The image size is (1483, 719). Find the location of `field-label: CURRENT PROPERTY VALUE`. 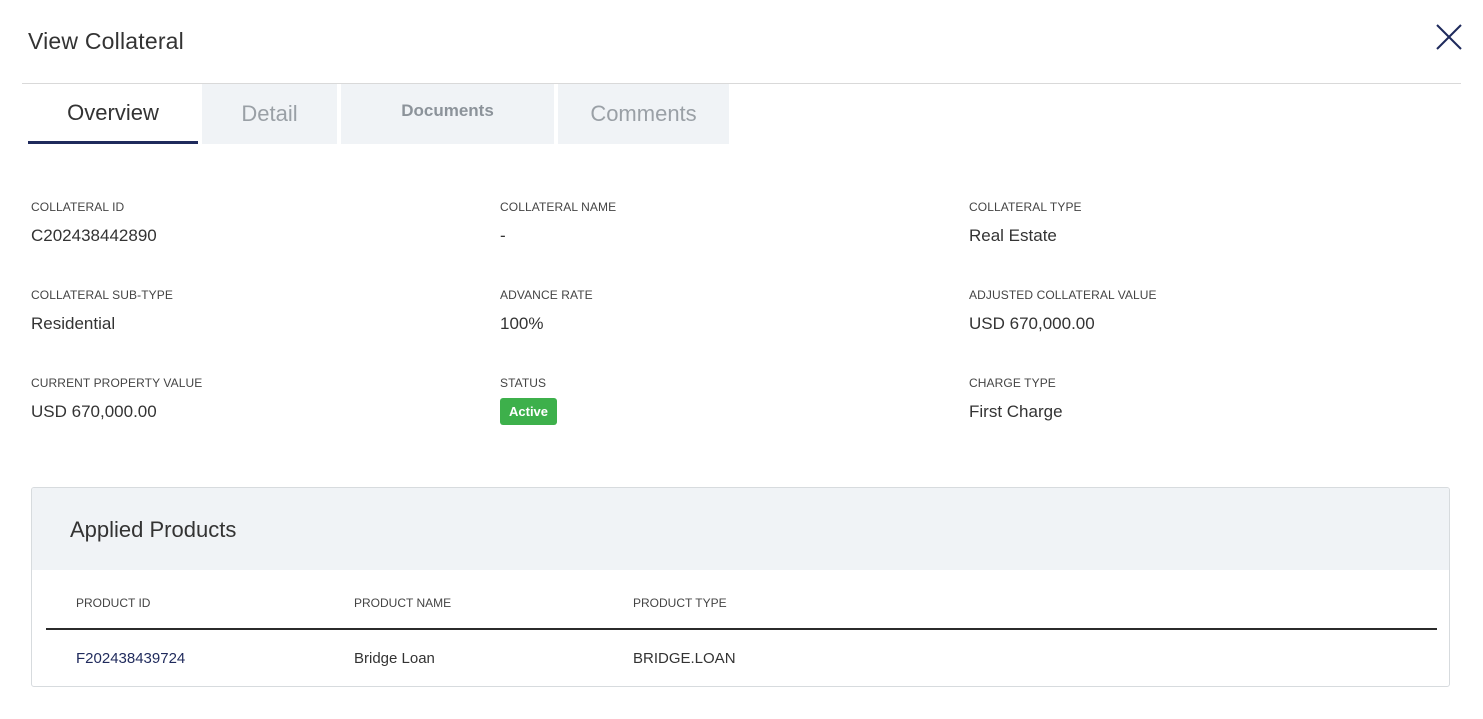

field-label: CURRENT PROPERTY VALUE is located at coordinates (117, 383).